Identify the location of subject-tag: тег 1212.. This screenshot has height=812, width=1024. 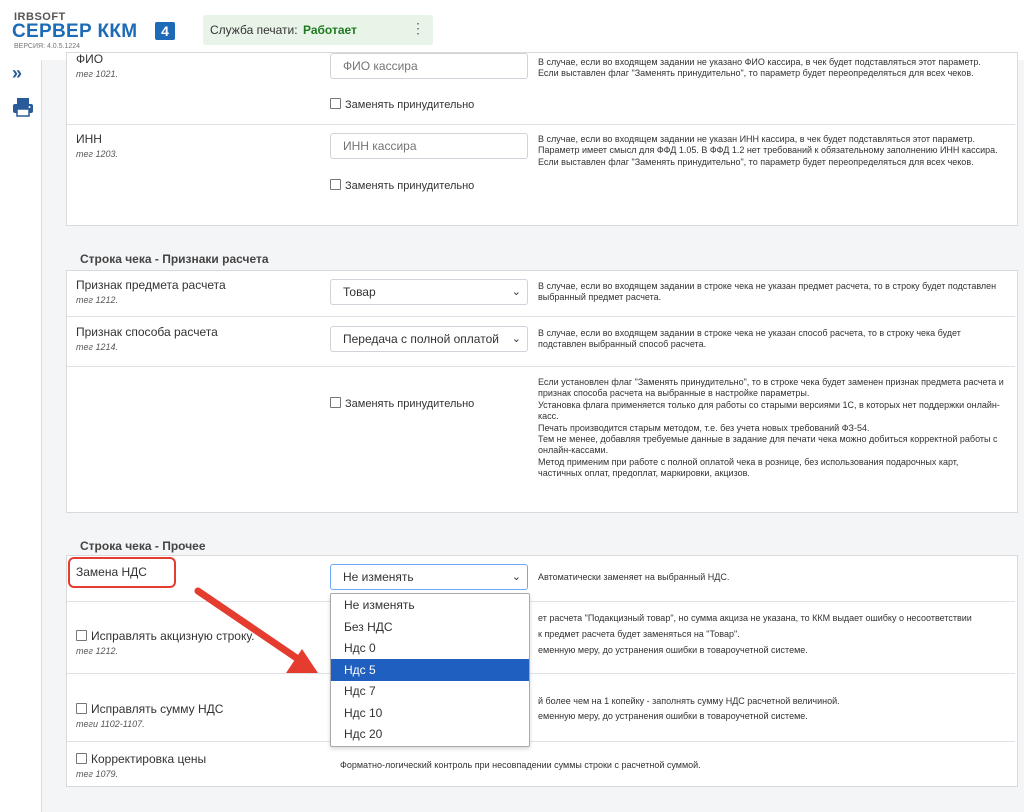
(97, 300).